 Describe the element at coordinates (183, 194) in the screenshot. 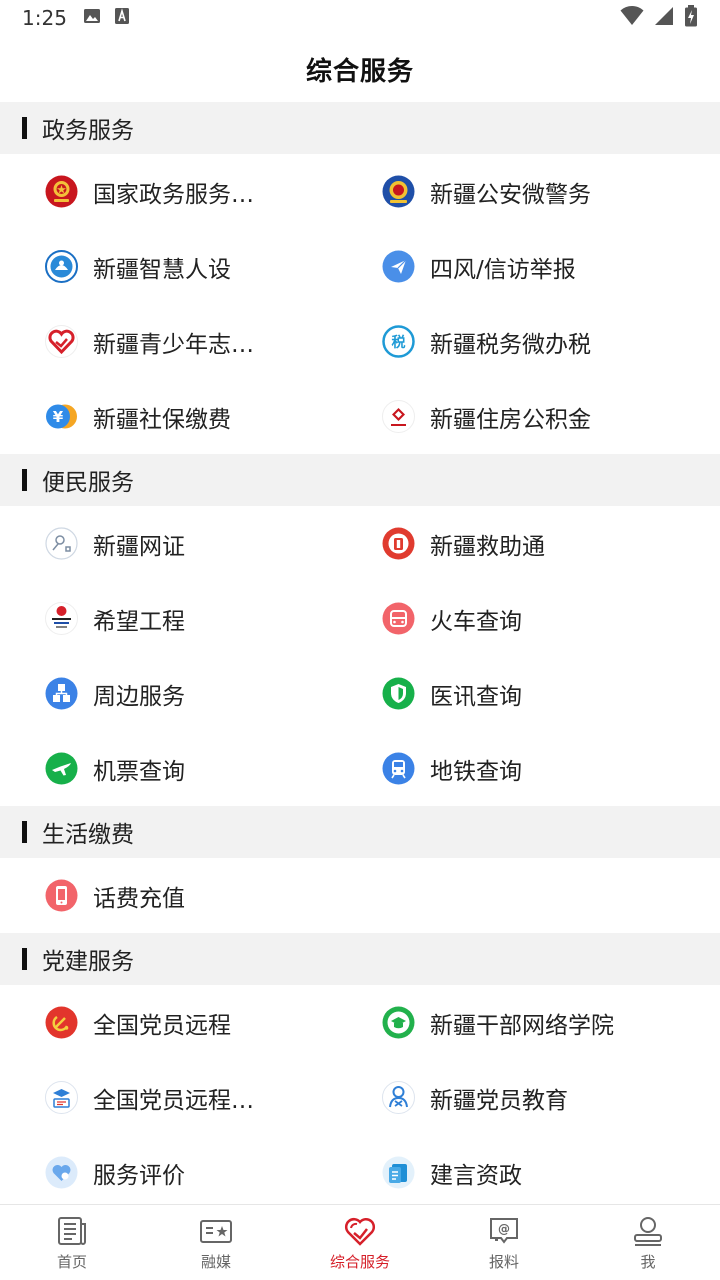

I see `service-label: 国家政务服务平台` at that location.